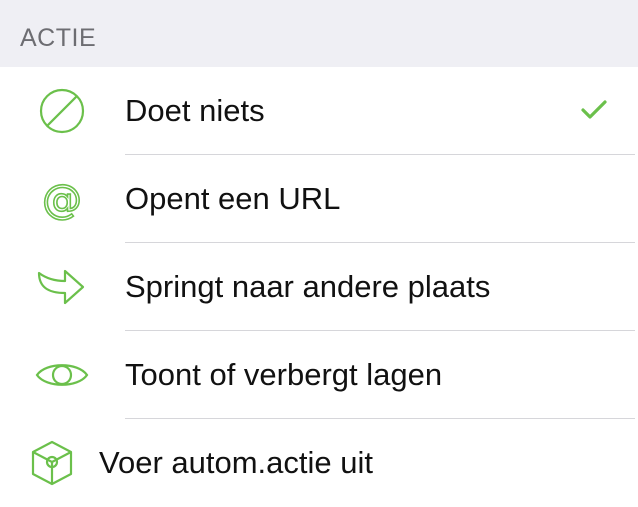 The image size is (638, 507). Describe the element at coordinates (594, 110) in the screenshot. I see `checkmark-icon` at that location.